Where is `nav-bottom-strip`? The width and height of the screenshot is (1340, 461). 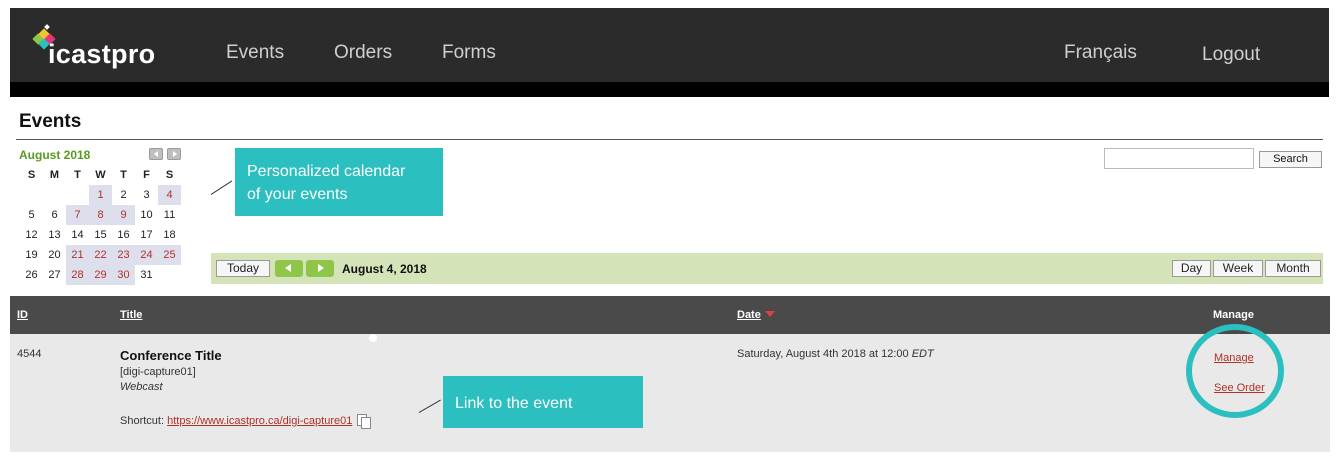
nav-bottom-strip is located at coordinates (669, 89).